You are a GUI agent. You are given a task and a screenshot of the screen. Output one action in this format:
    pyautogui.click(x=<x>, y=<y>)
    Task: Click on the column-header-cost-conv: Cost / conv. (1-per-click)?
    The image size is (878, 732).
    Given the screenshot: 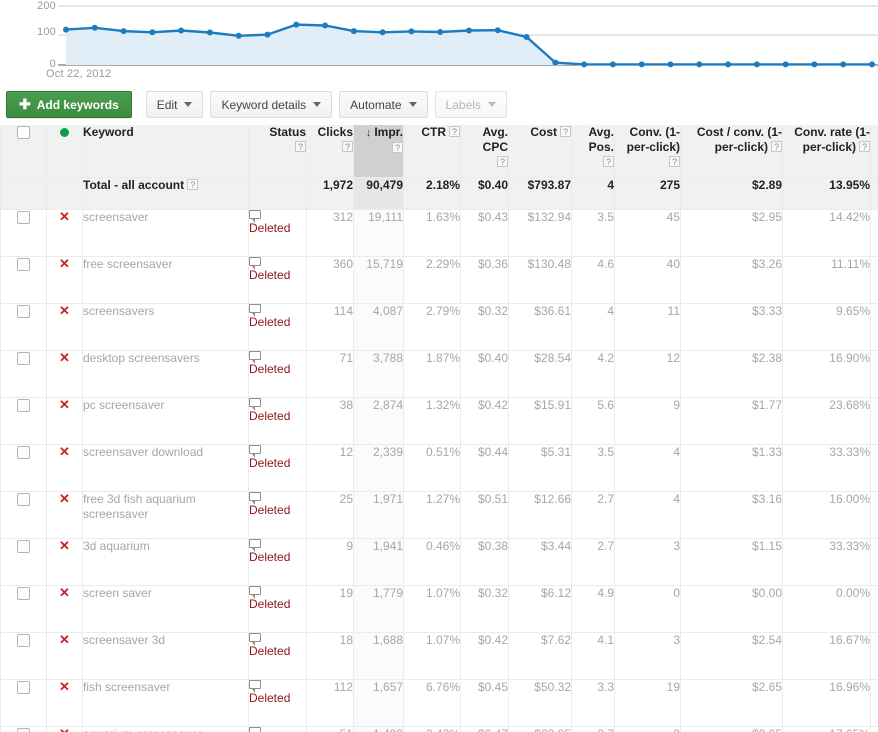 What is the action you would take?
    pyautogui.click(x=731, y=151)
    